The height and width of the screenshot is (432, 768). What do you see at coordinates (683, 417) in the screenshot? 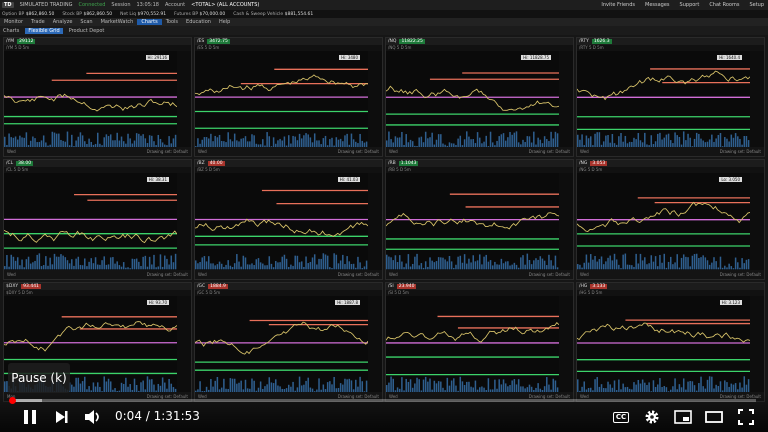
I see `miniplayer-button` at bounding box center [683, 417].